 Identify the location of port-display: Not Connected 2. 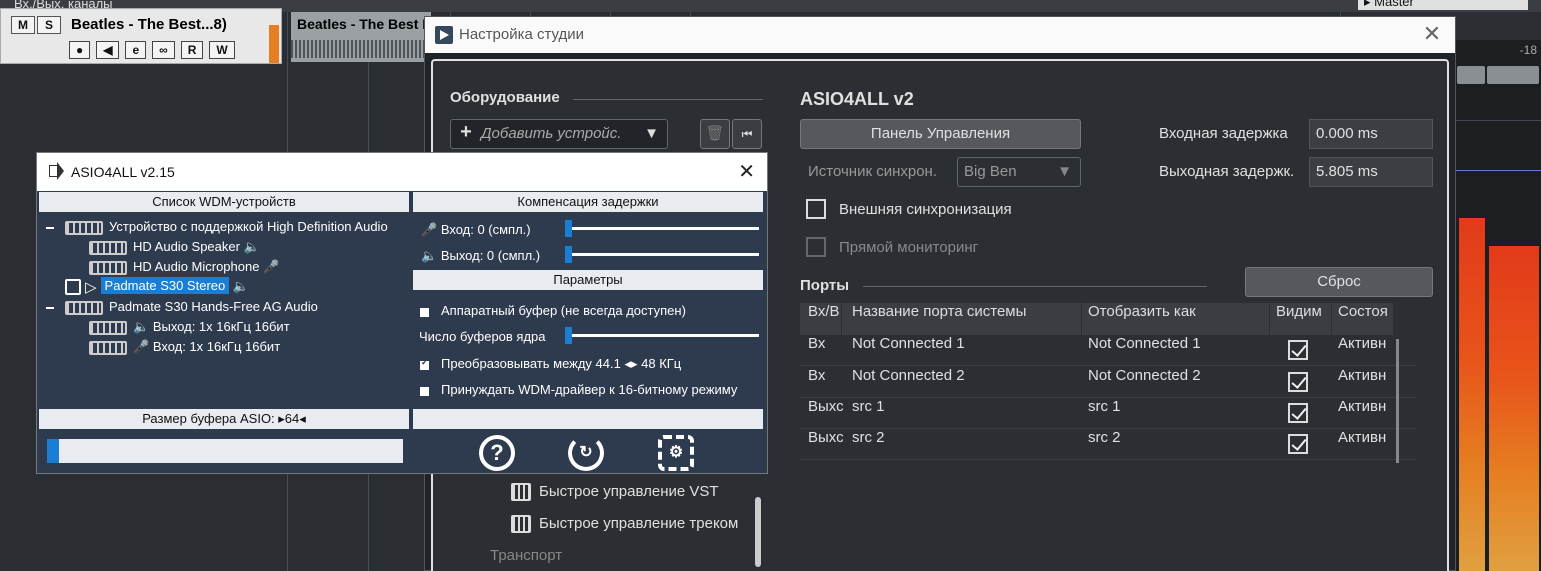
(1178, 382).